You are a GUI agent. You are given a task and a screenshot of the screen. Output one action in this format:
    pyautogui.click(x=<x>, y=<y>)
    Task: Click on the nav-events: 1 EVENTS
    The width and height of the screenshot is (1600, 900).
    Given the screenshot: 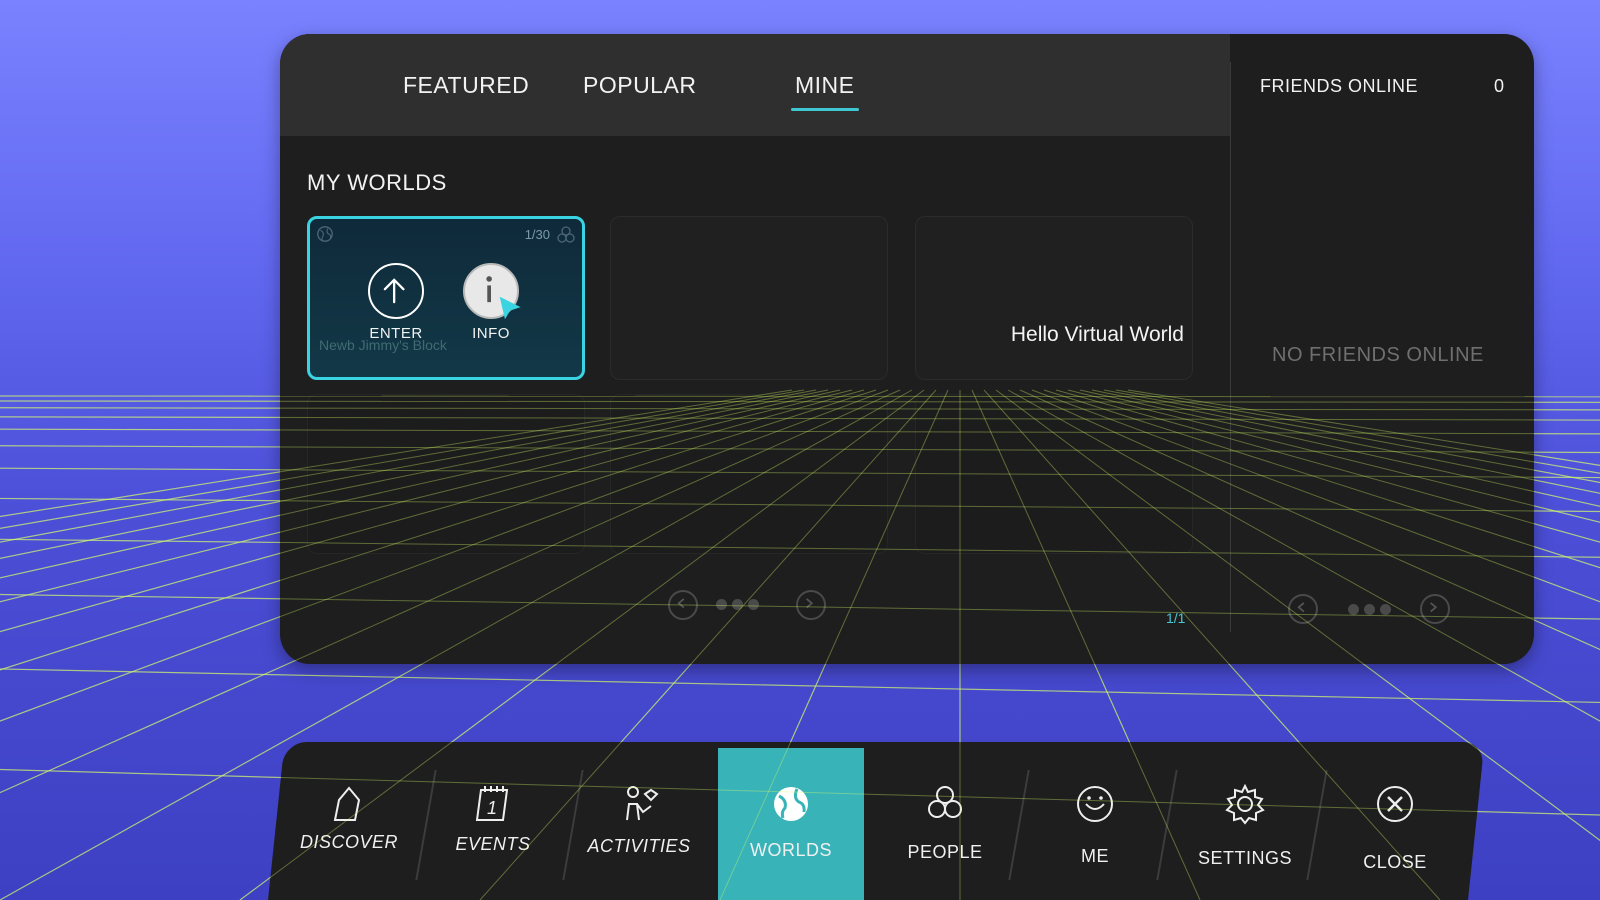 What is the action you would take?
    pyautogui.click(x=493, y=821)
    